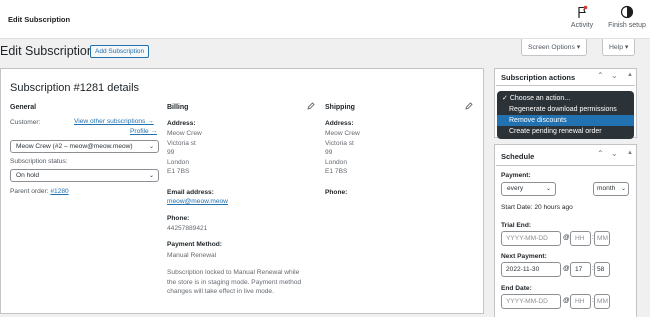  I want to click on status-label: Subscription status:, so click(39, 161).